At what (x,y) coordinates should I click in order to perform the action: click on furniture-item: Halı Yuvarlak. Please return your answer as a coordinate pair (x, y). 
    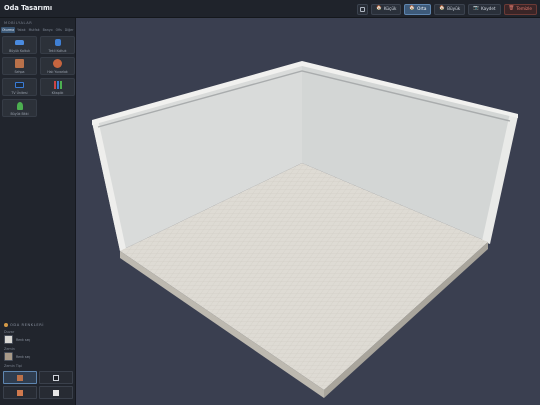
    Looking at the image, I should click on (57, 66).